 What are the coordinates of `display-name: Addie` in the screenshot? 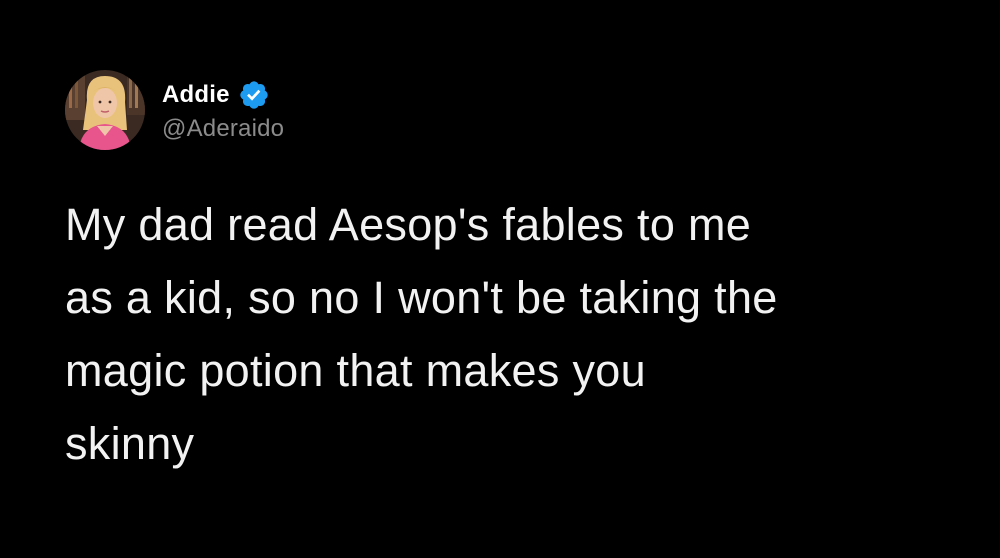 It's located at (196, 95).